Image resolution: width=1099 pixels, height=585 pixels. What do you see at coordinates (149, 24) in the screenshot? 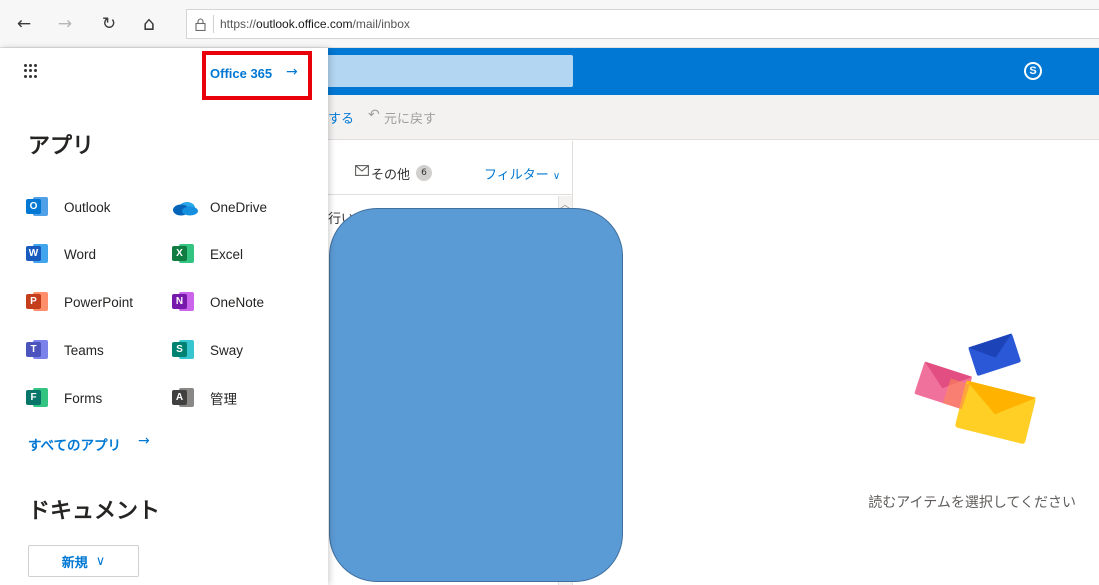
I see `home-icon: ⌂` at bounding box center [149, 24].